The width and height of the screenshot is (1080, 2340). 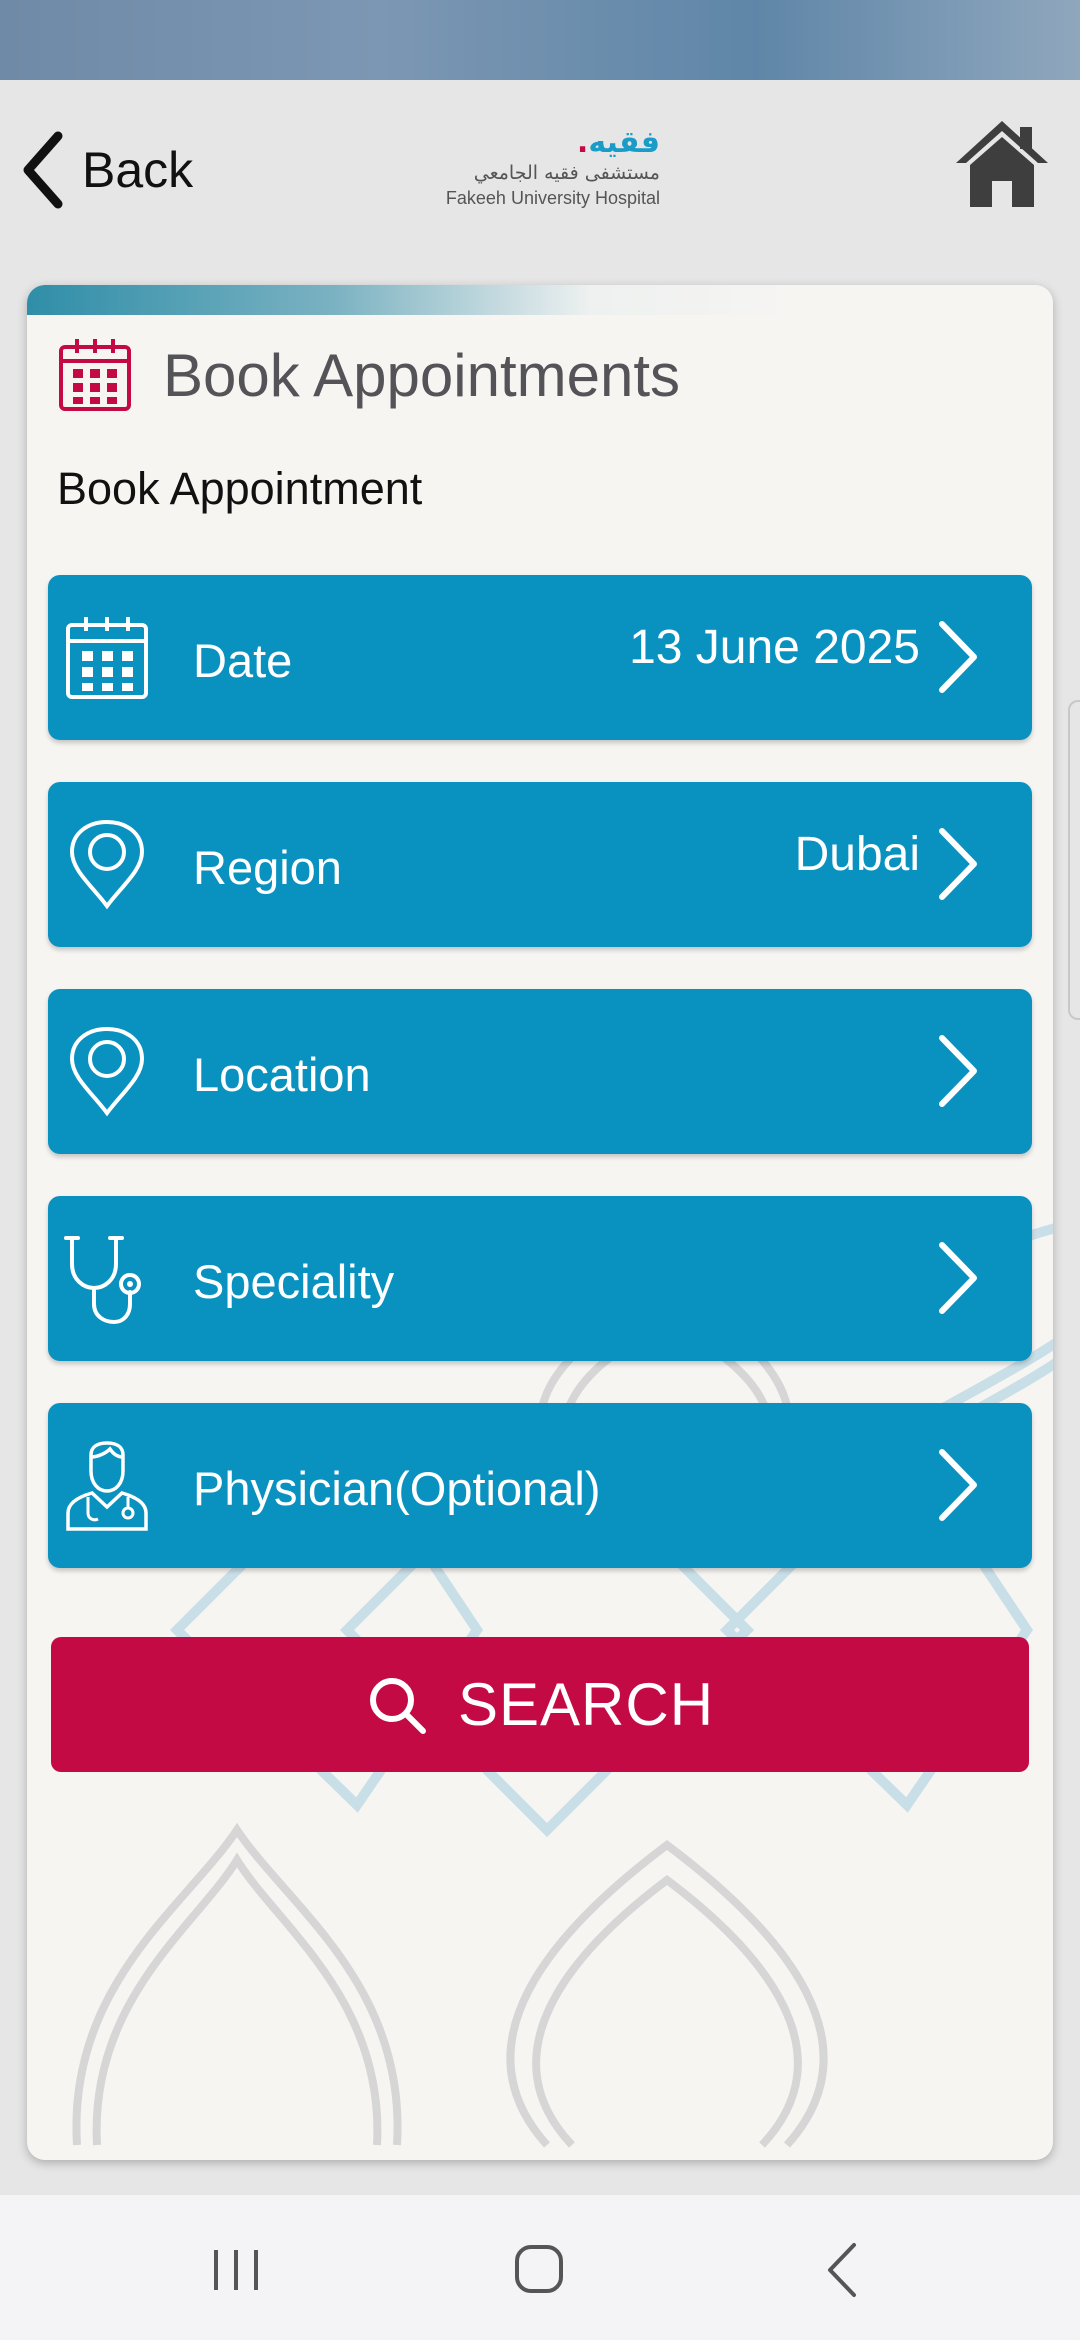 What do you see at coordinates (1002, 165) in the screenshot?
I see `home-icon` at bounding box center [1002, 165].